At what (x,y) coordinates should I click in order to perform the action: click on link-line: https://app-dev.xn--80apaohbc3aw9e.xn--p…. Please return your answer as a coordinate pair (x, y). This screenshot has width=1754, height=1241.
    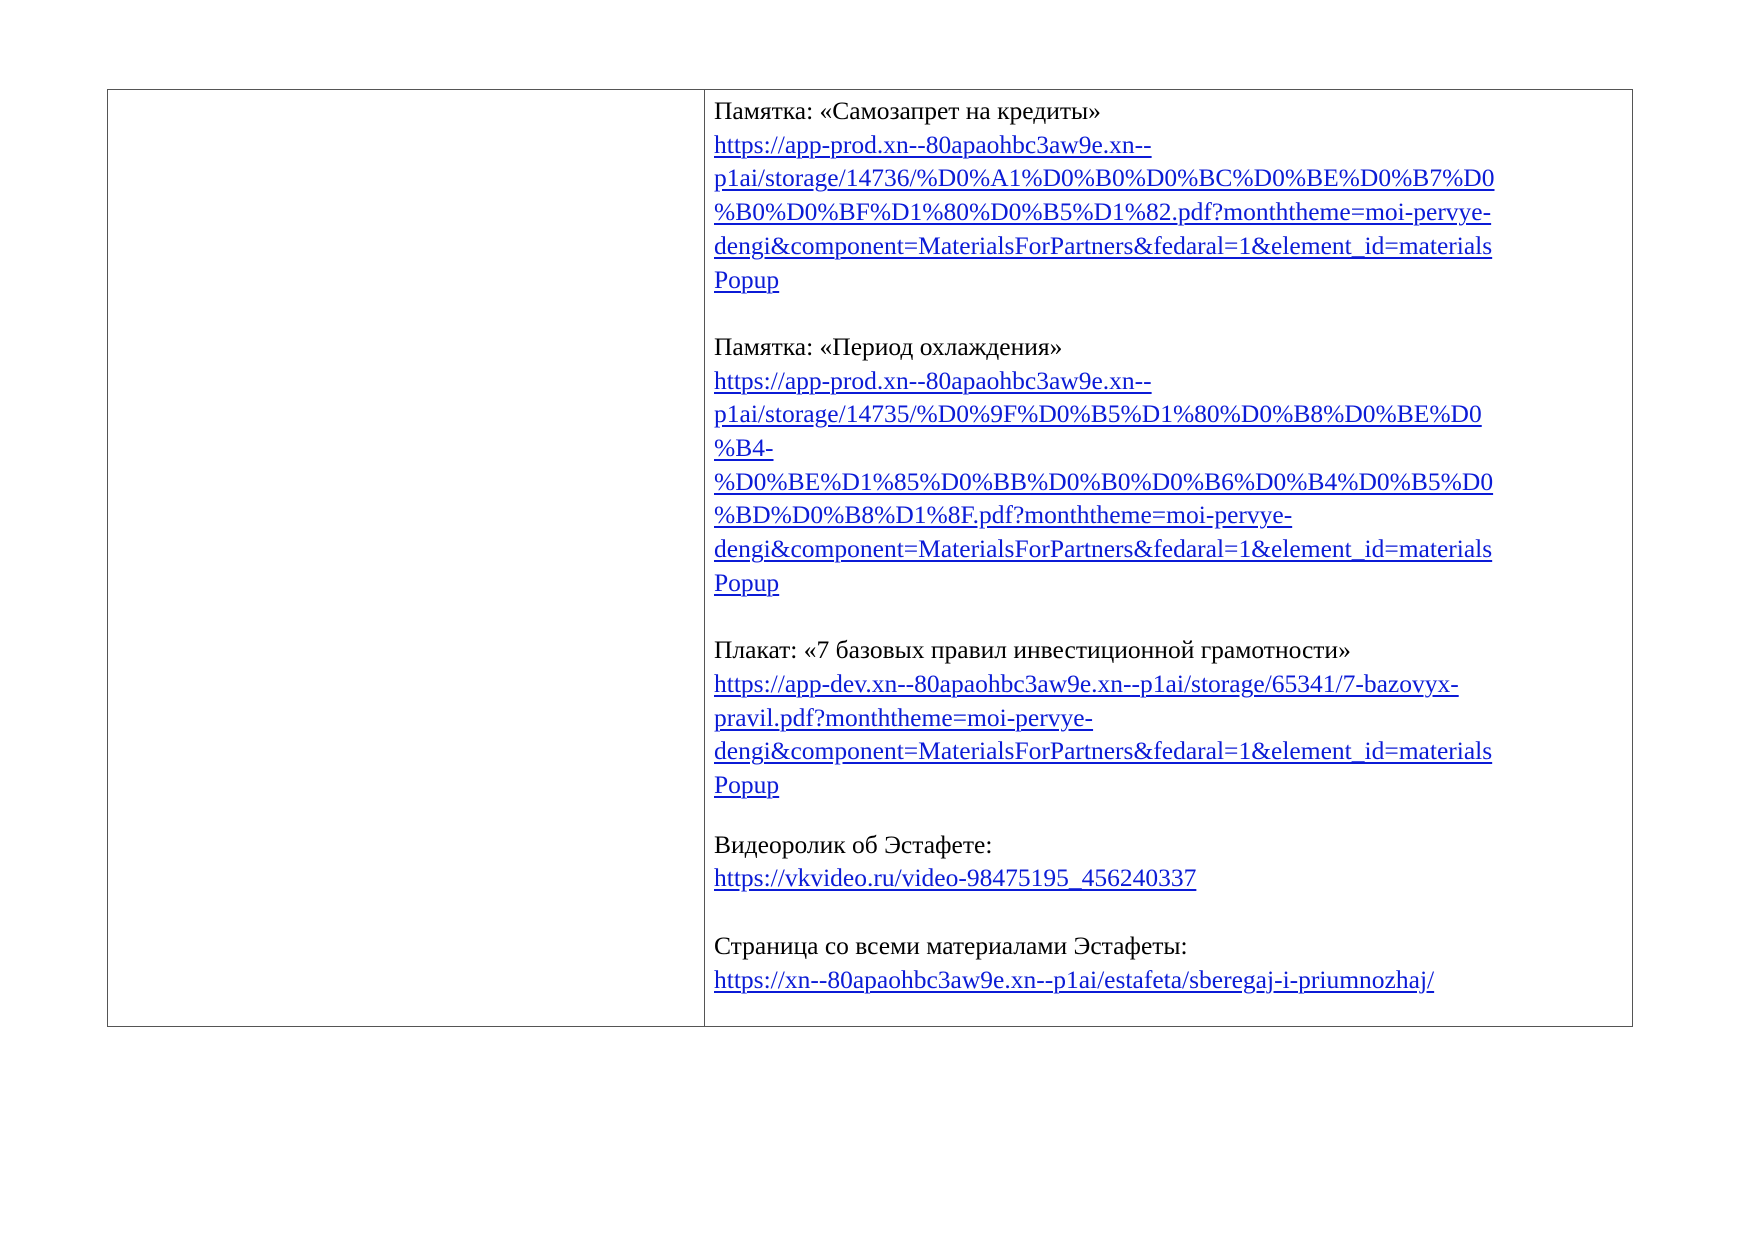
    Looking at the image, I should click on (1086, 683).